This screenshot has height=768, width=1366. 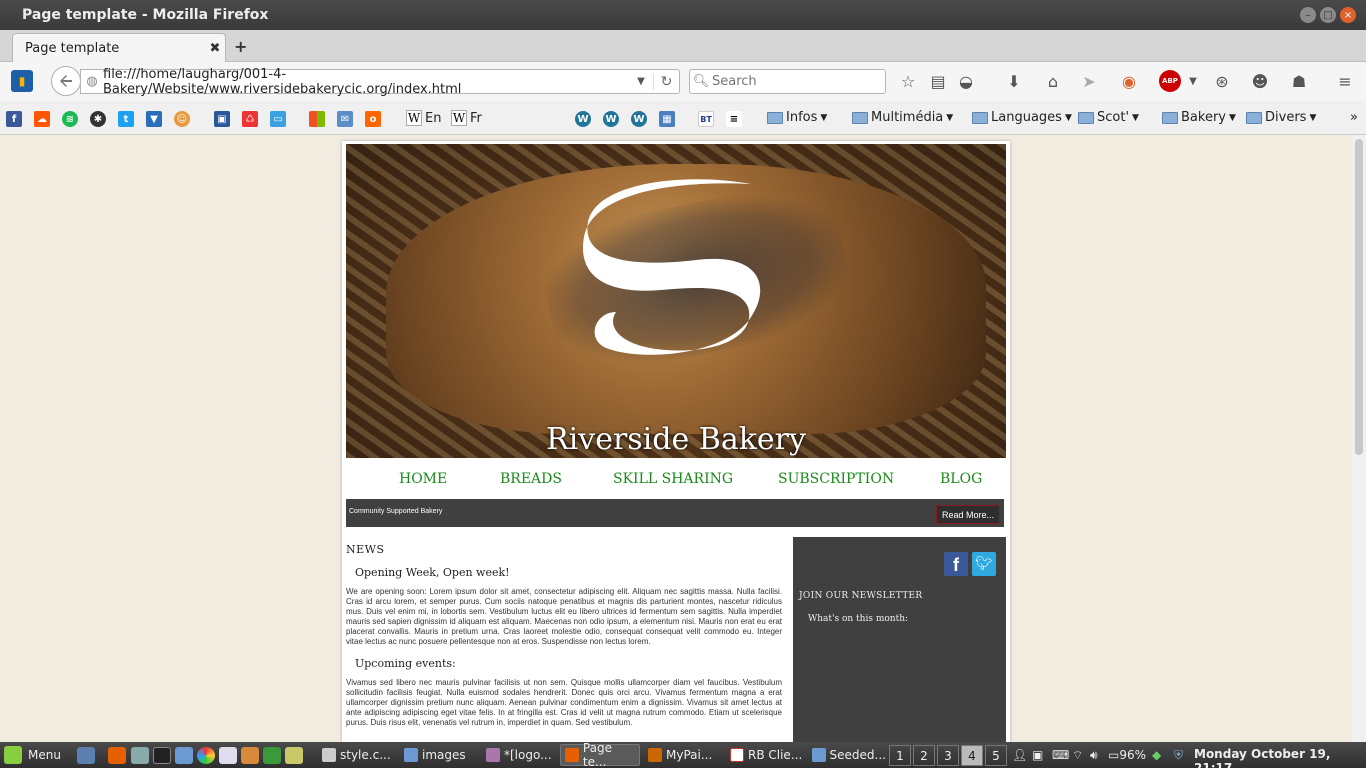 I want to click on paint-icon, so click(x=655, y=755).